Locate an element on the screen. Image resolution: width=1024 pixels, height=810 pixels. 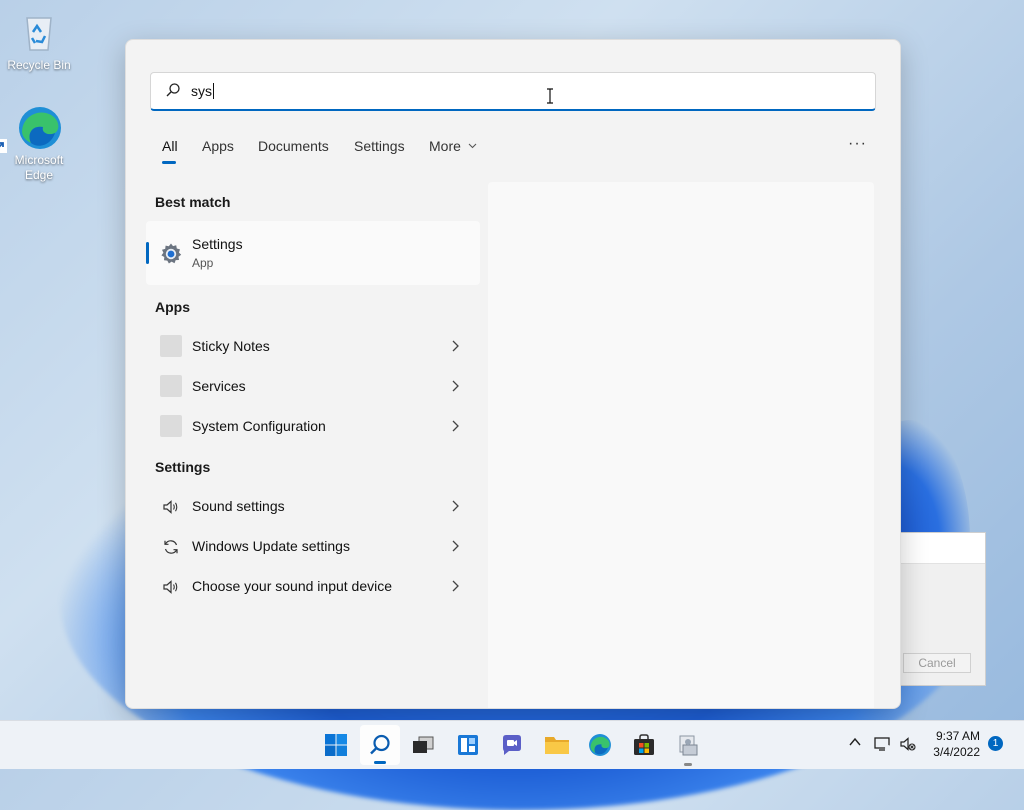
apps-heading: Apps is located at coordinates (172, 307).